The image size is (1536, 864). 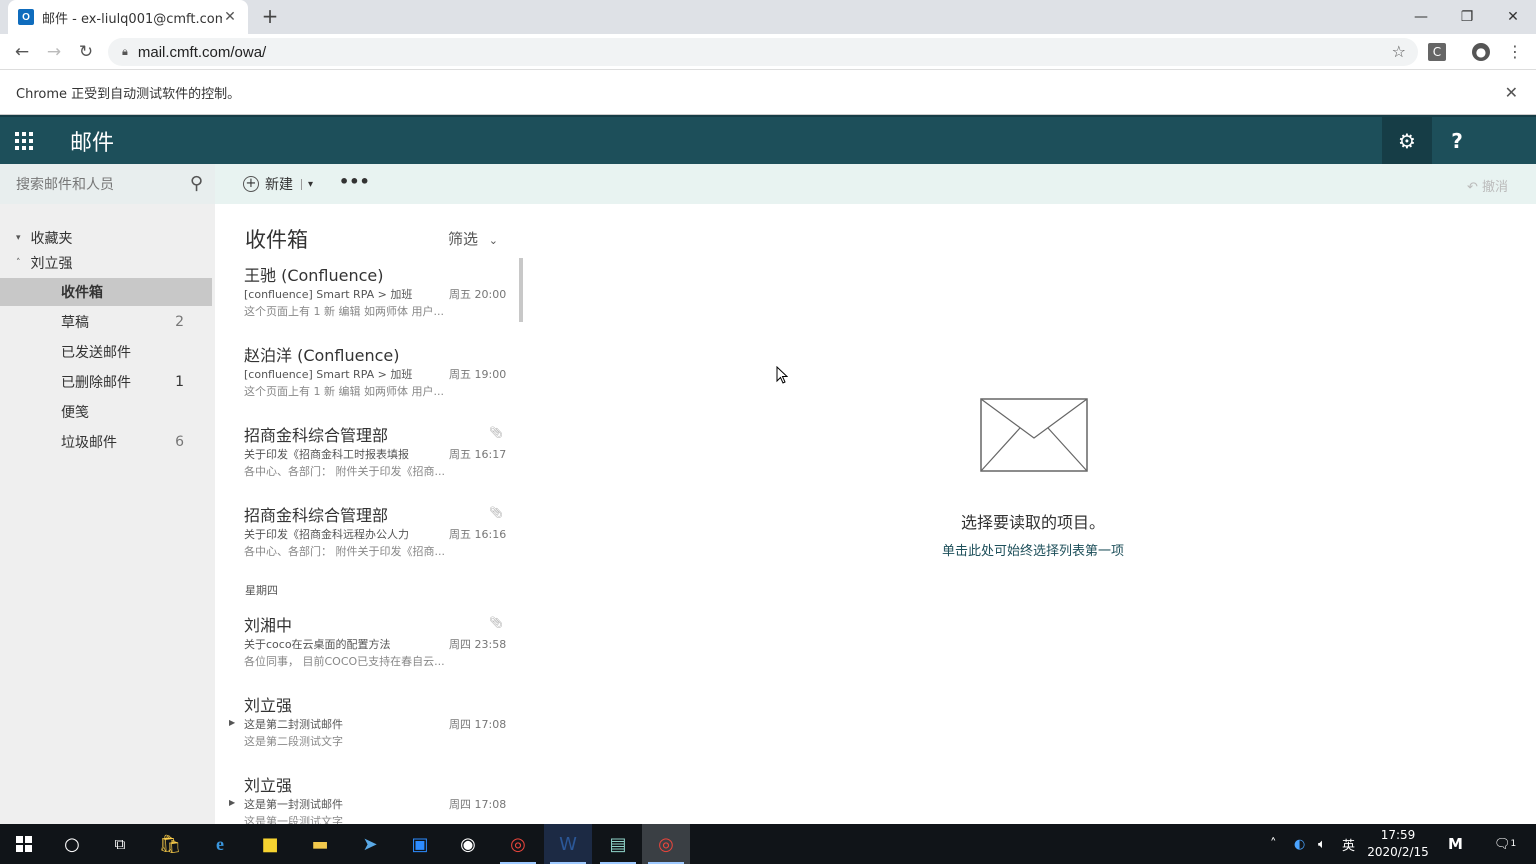 What do you see at coordinates (328, 374) in the screenshot?
I see `message-subject: [confluence] Smart RPA > 加班` at bounding box center [328, 374].